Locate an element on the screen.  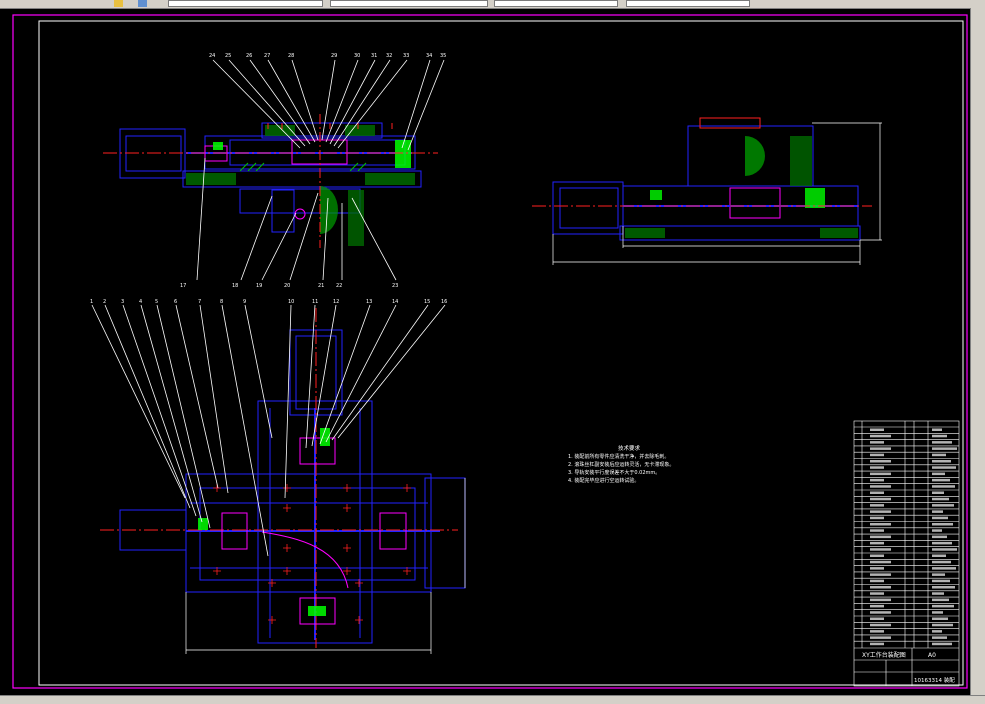
layer-properties-icon is located at coordinates (142, 3).